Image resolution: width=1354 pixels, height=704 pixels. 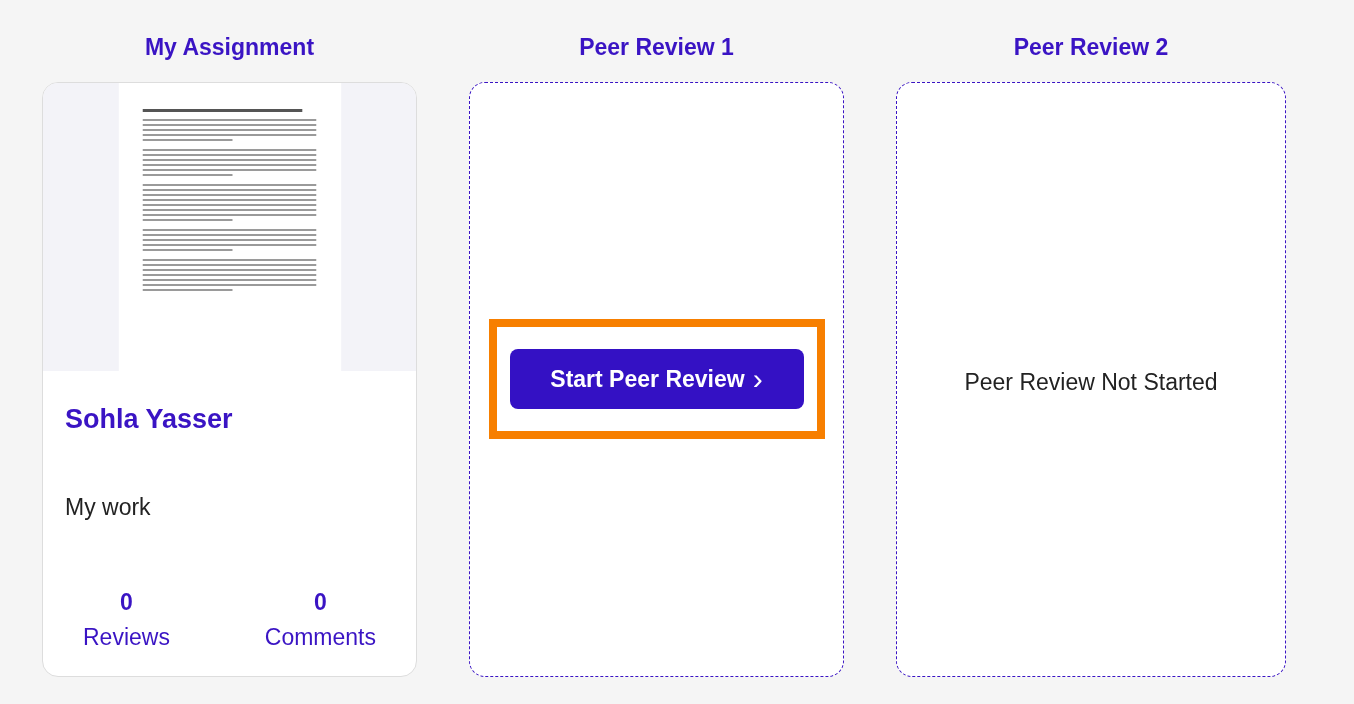 I want to click on column-heading: Peer Review 2, so click(x=1091, y=47).